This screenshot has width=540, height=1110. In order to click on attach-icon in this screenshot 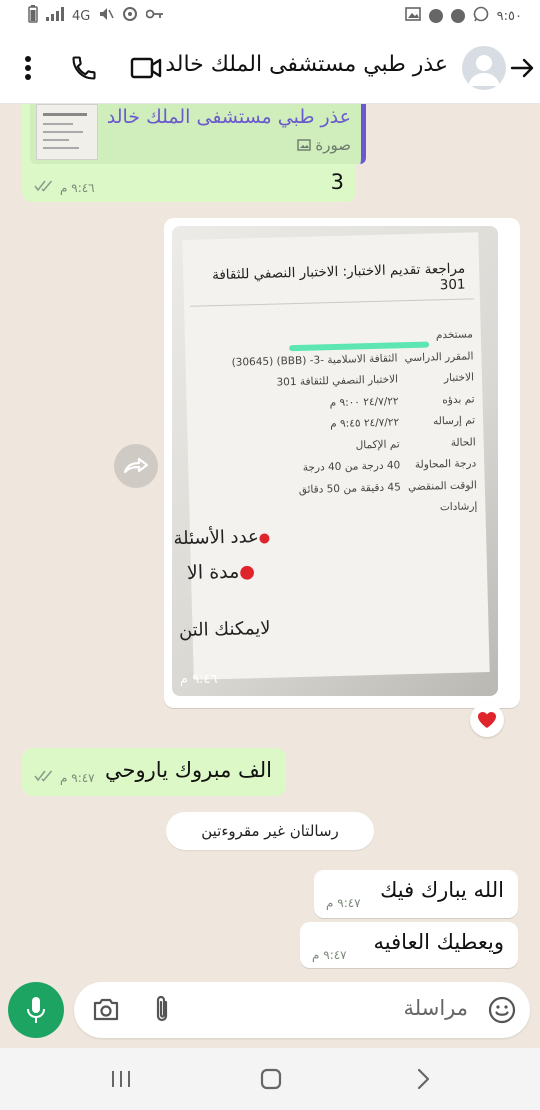, I will do `click(162, 1011)`.